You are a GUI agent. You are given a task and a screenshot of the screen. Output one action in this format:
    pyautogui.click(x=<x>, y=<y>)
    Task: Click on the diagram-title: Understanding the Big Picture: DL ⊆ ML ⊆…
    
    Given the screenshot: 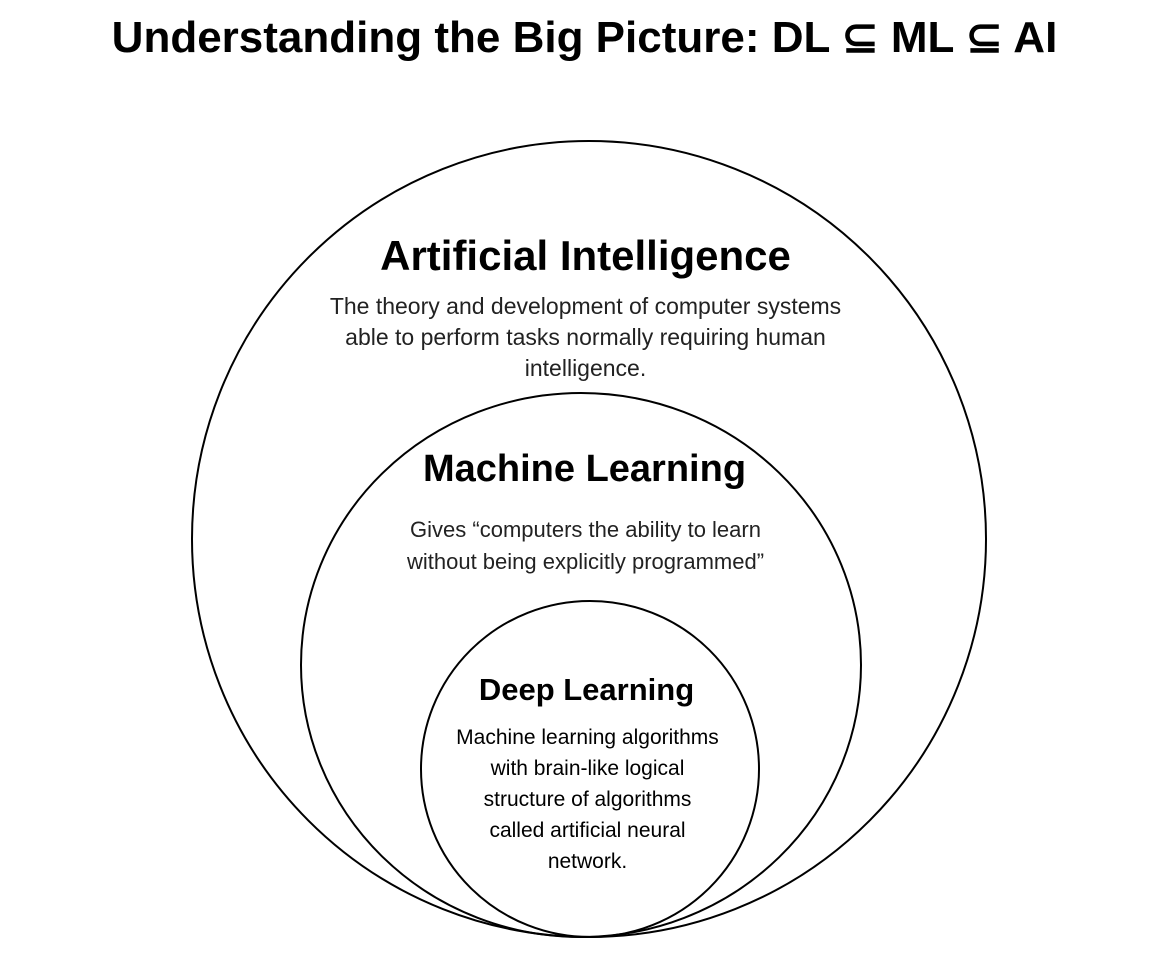 What is the action you would take?
    pyautogui.click(x=584, y=37)
    